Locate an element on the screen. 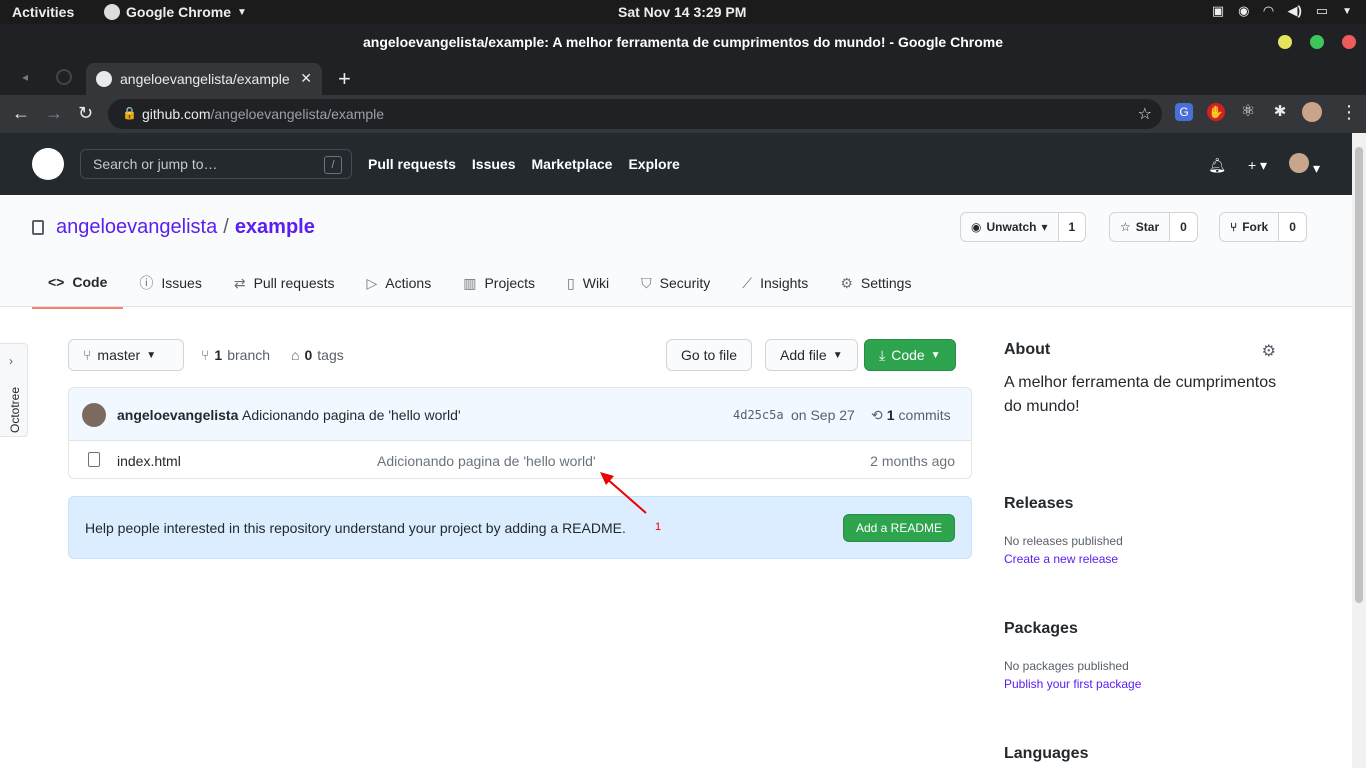  create-release-link: Create a new release is located at coordinates (1144, 559).